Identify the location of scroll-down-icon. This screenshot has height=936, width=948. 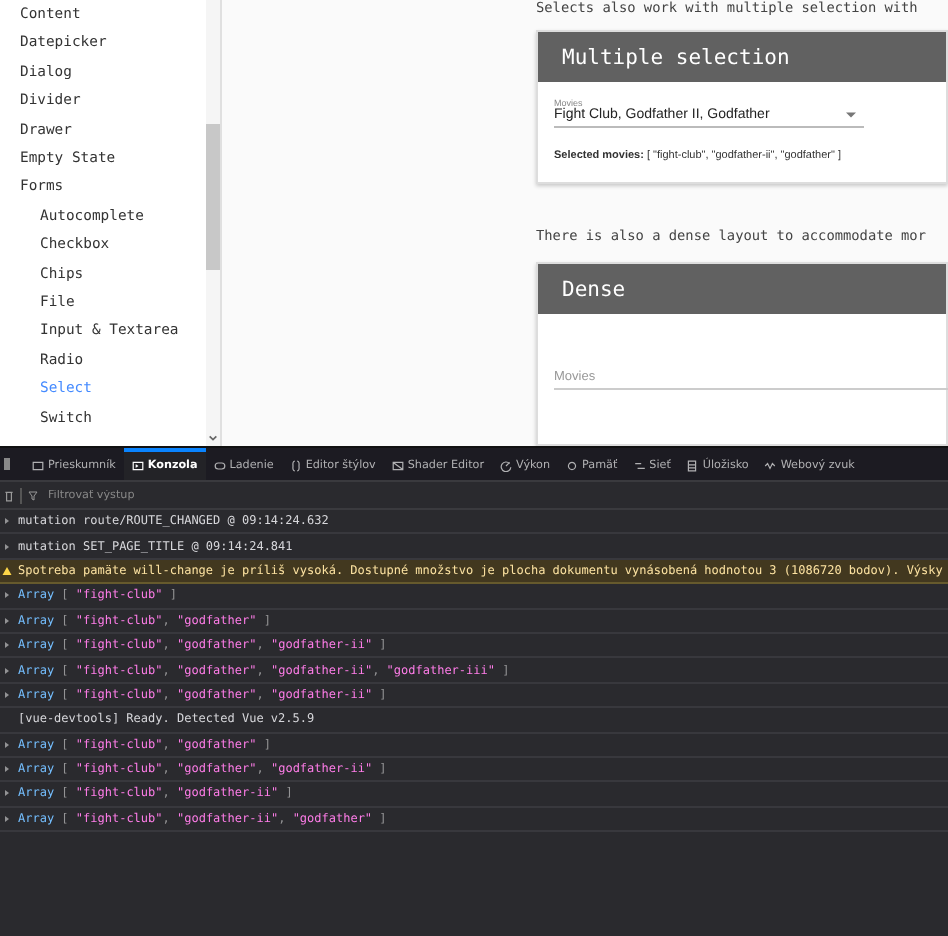
(213, 438).